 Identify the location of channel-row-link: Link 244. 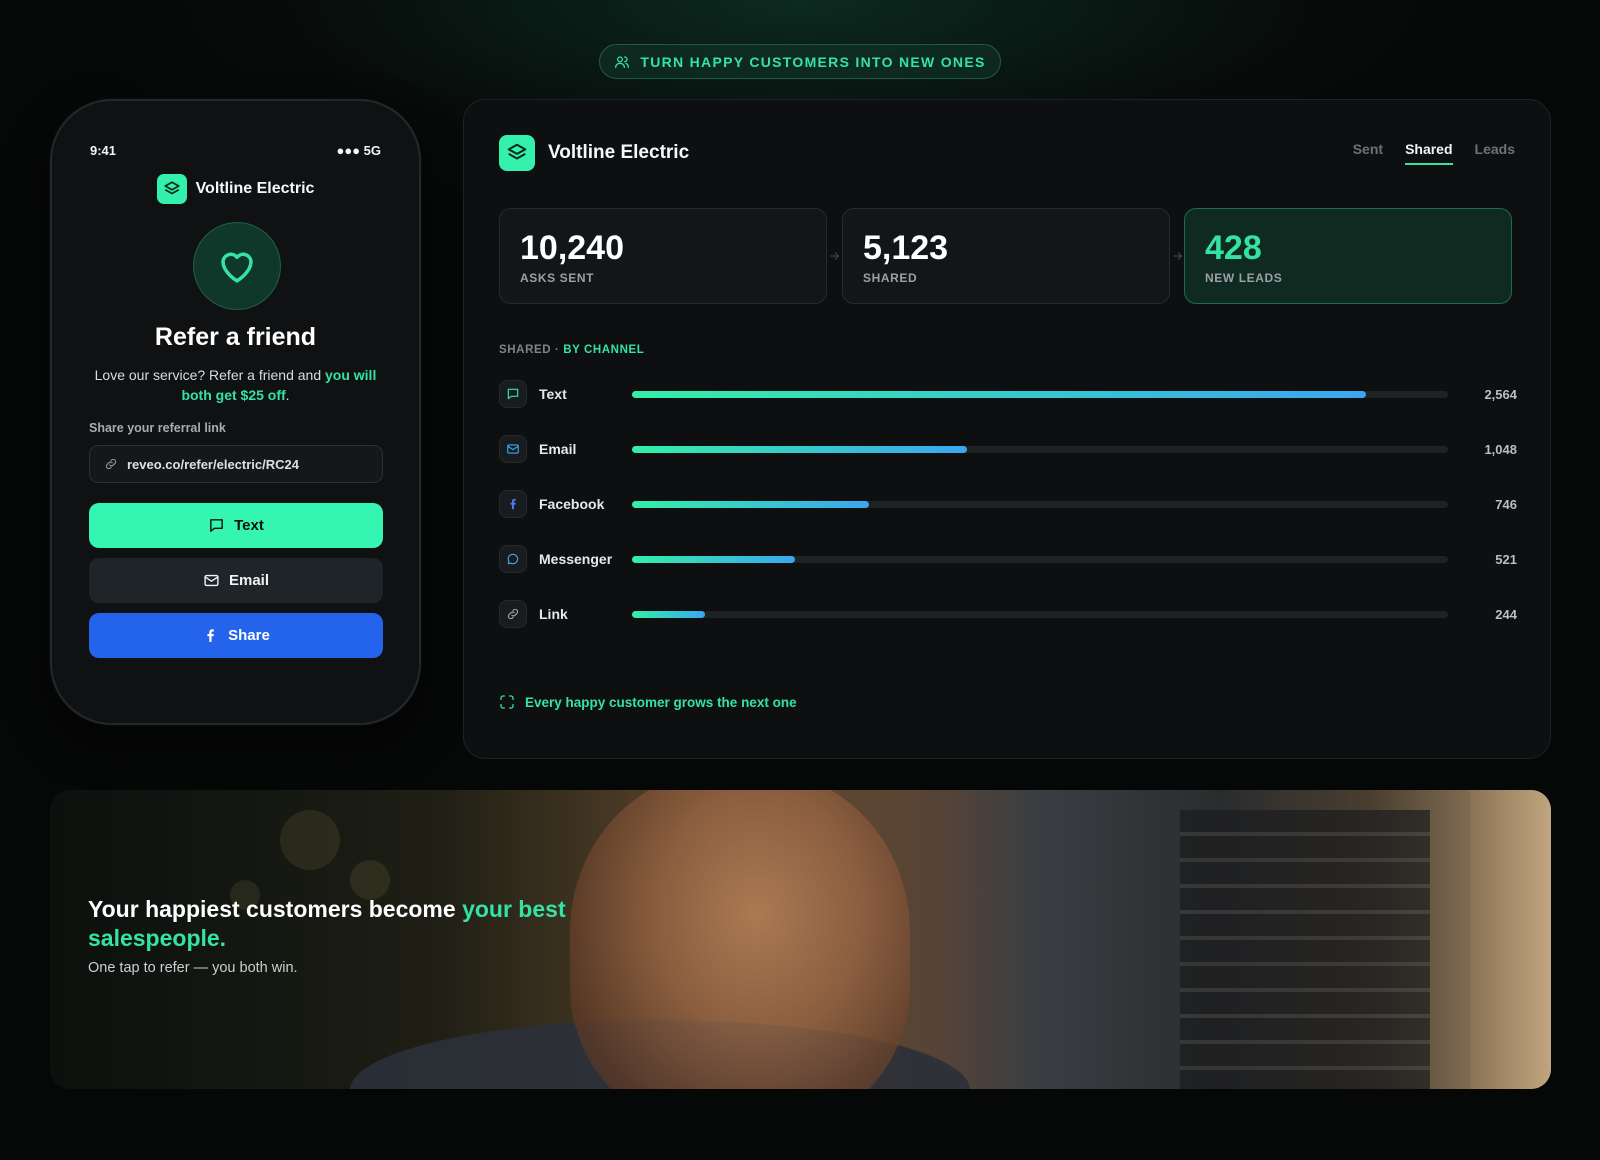
(1008, 614).